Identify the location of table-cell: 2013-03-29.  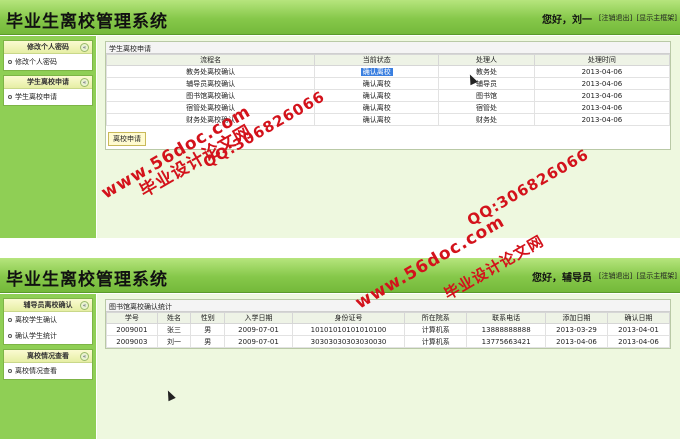
(576, 329).